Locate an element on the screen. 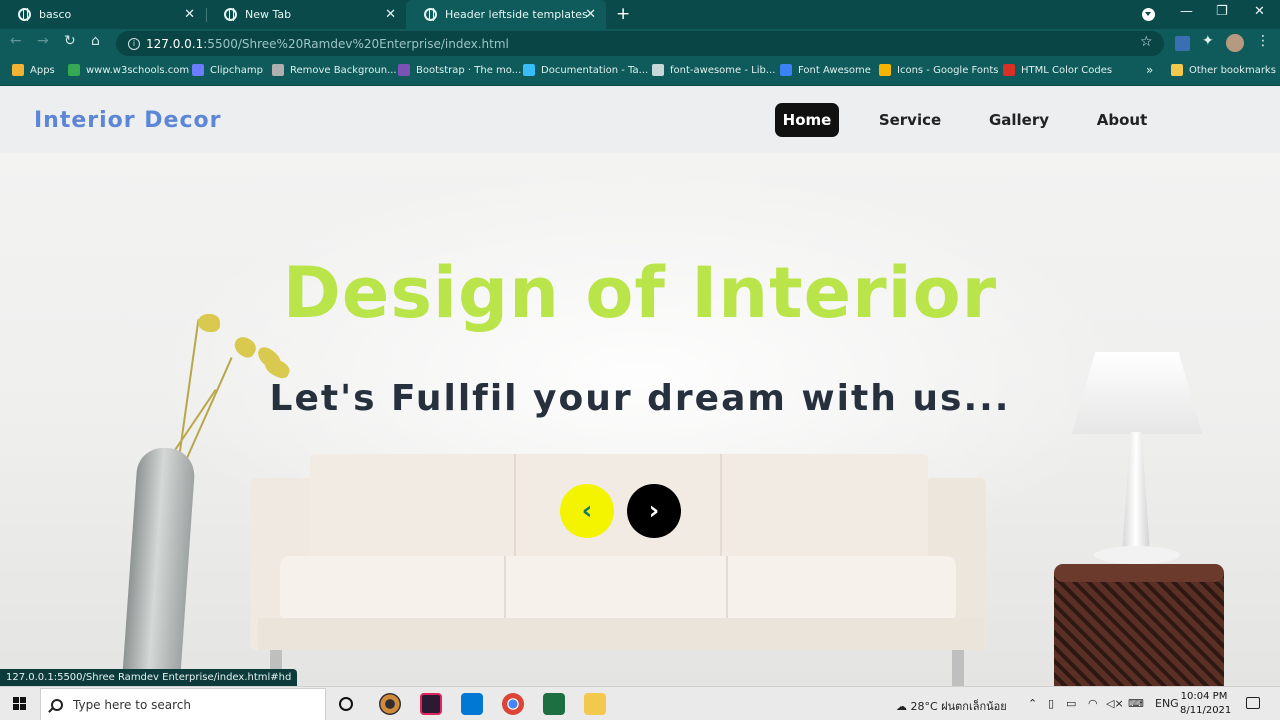 The image size is (1280, 720). google-fonts-icon is located at coordinates (885, 70).